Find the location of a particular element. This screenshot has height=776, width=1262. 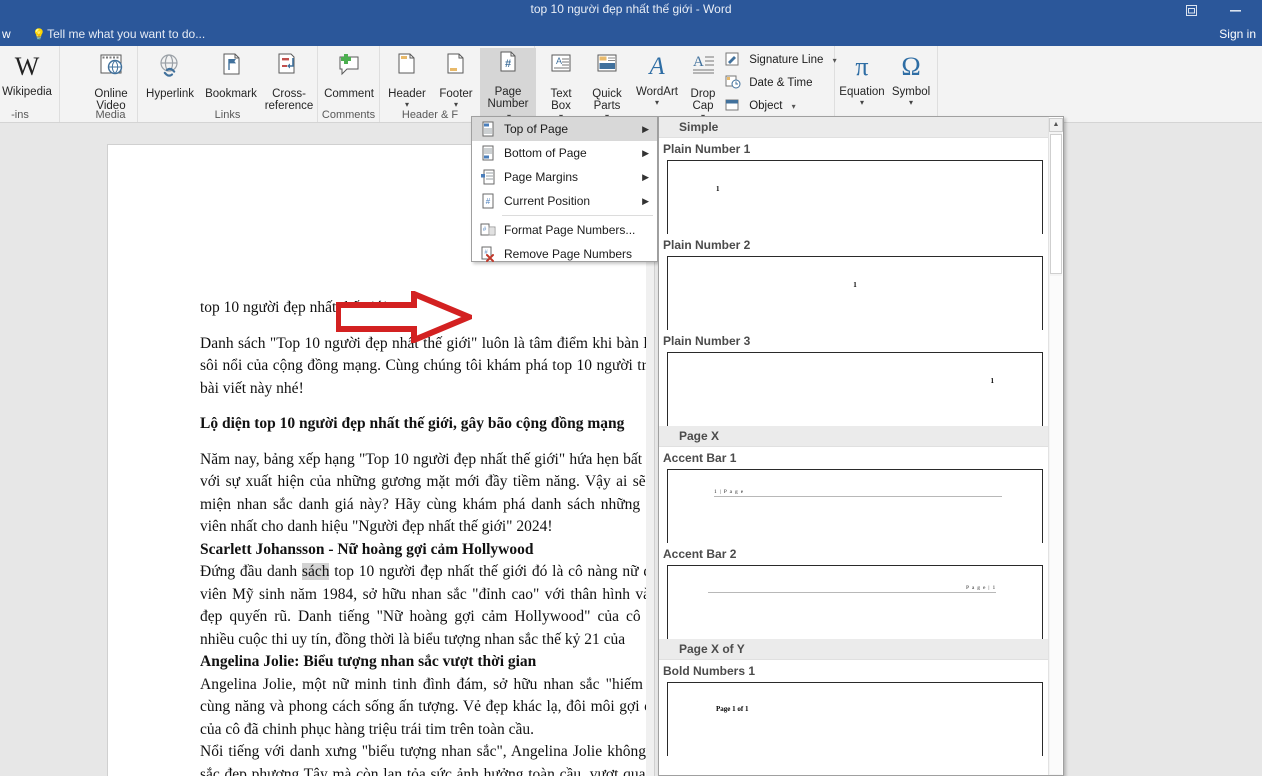

page-margins-icon is located at coordinates (488, 177).